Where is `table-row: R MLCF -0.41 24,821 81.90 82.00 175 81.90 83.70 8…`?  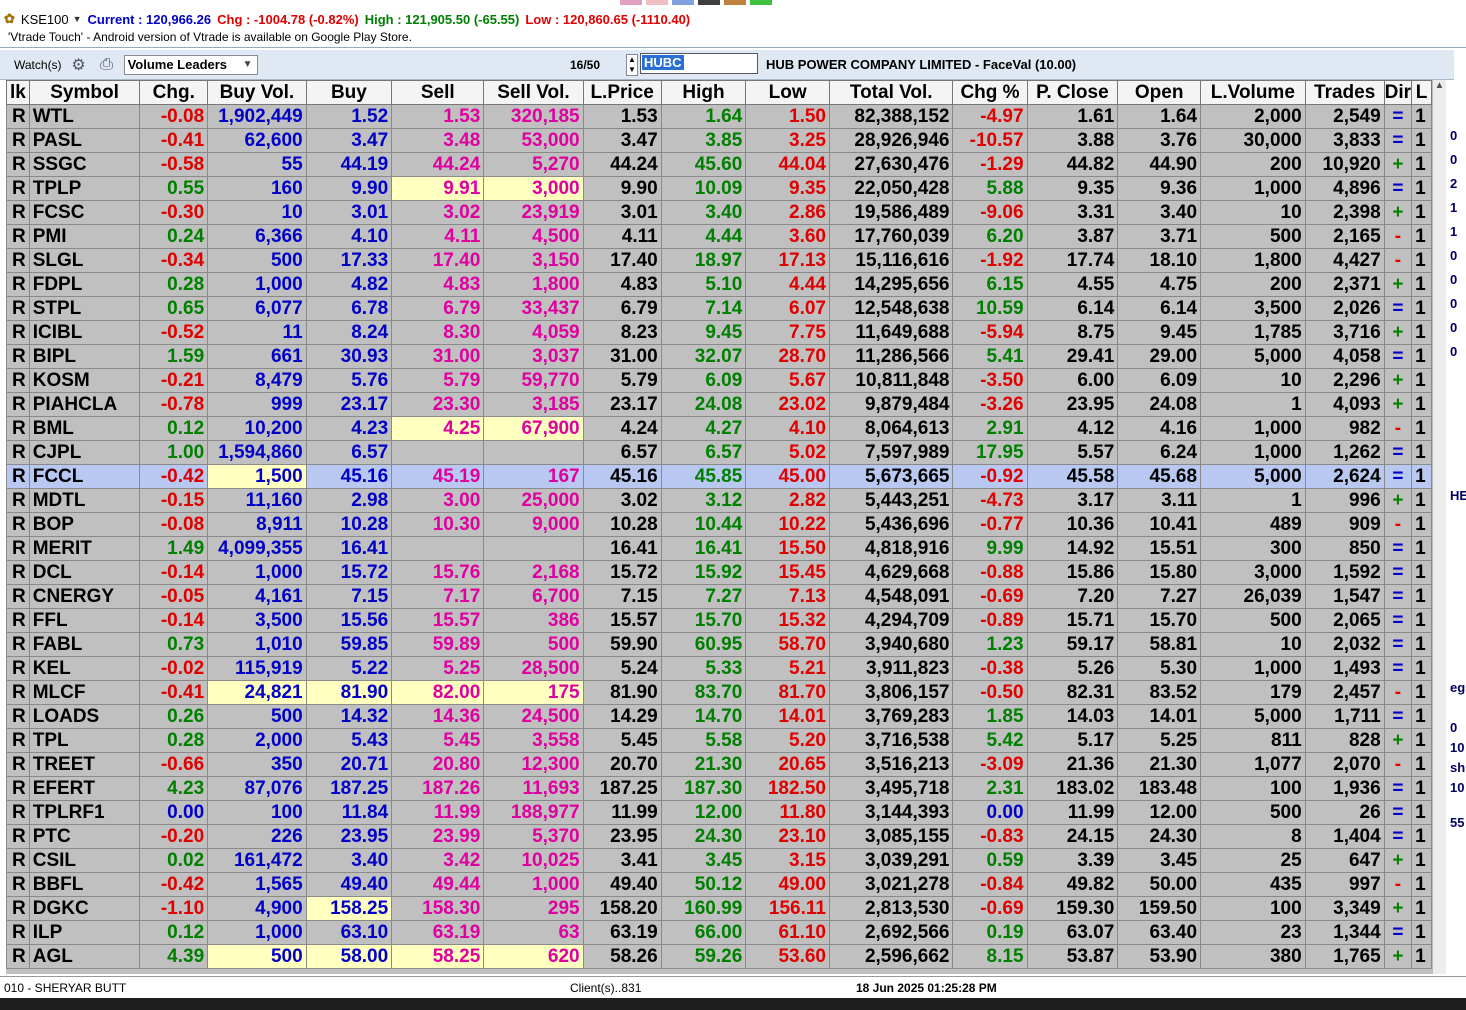
table-row: R MLCF -0.41 24,821 81.90 82.00 175 81.90 83.70 8… is located at coordinates (719, 692).